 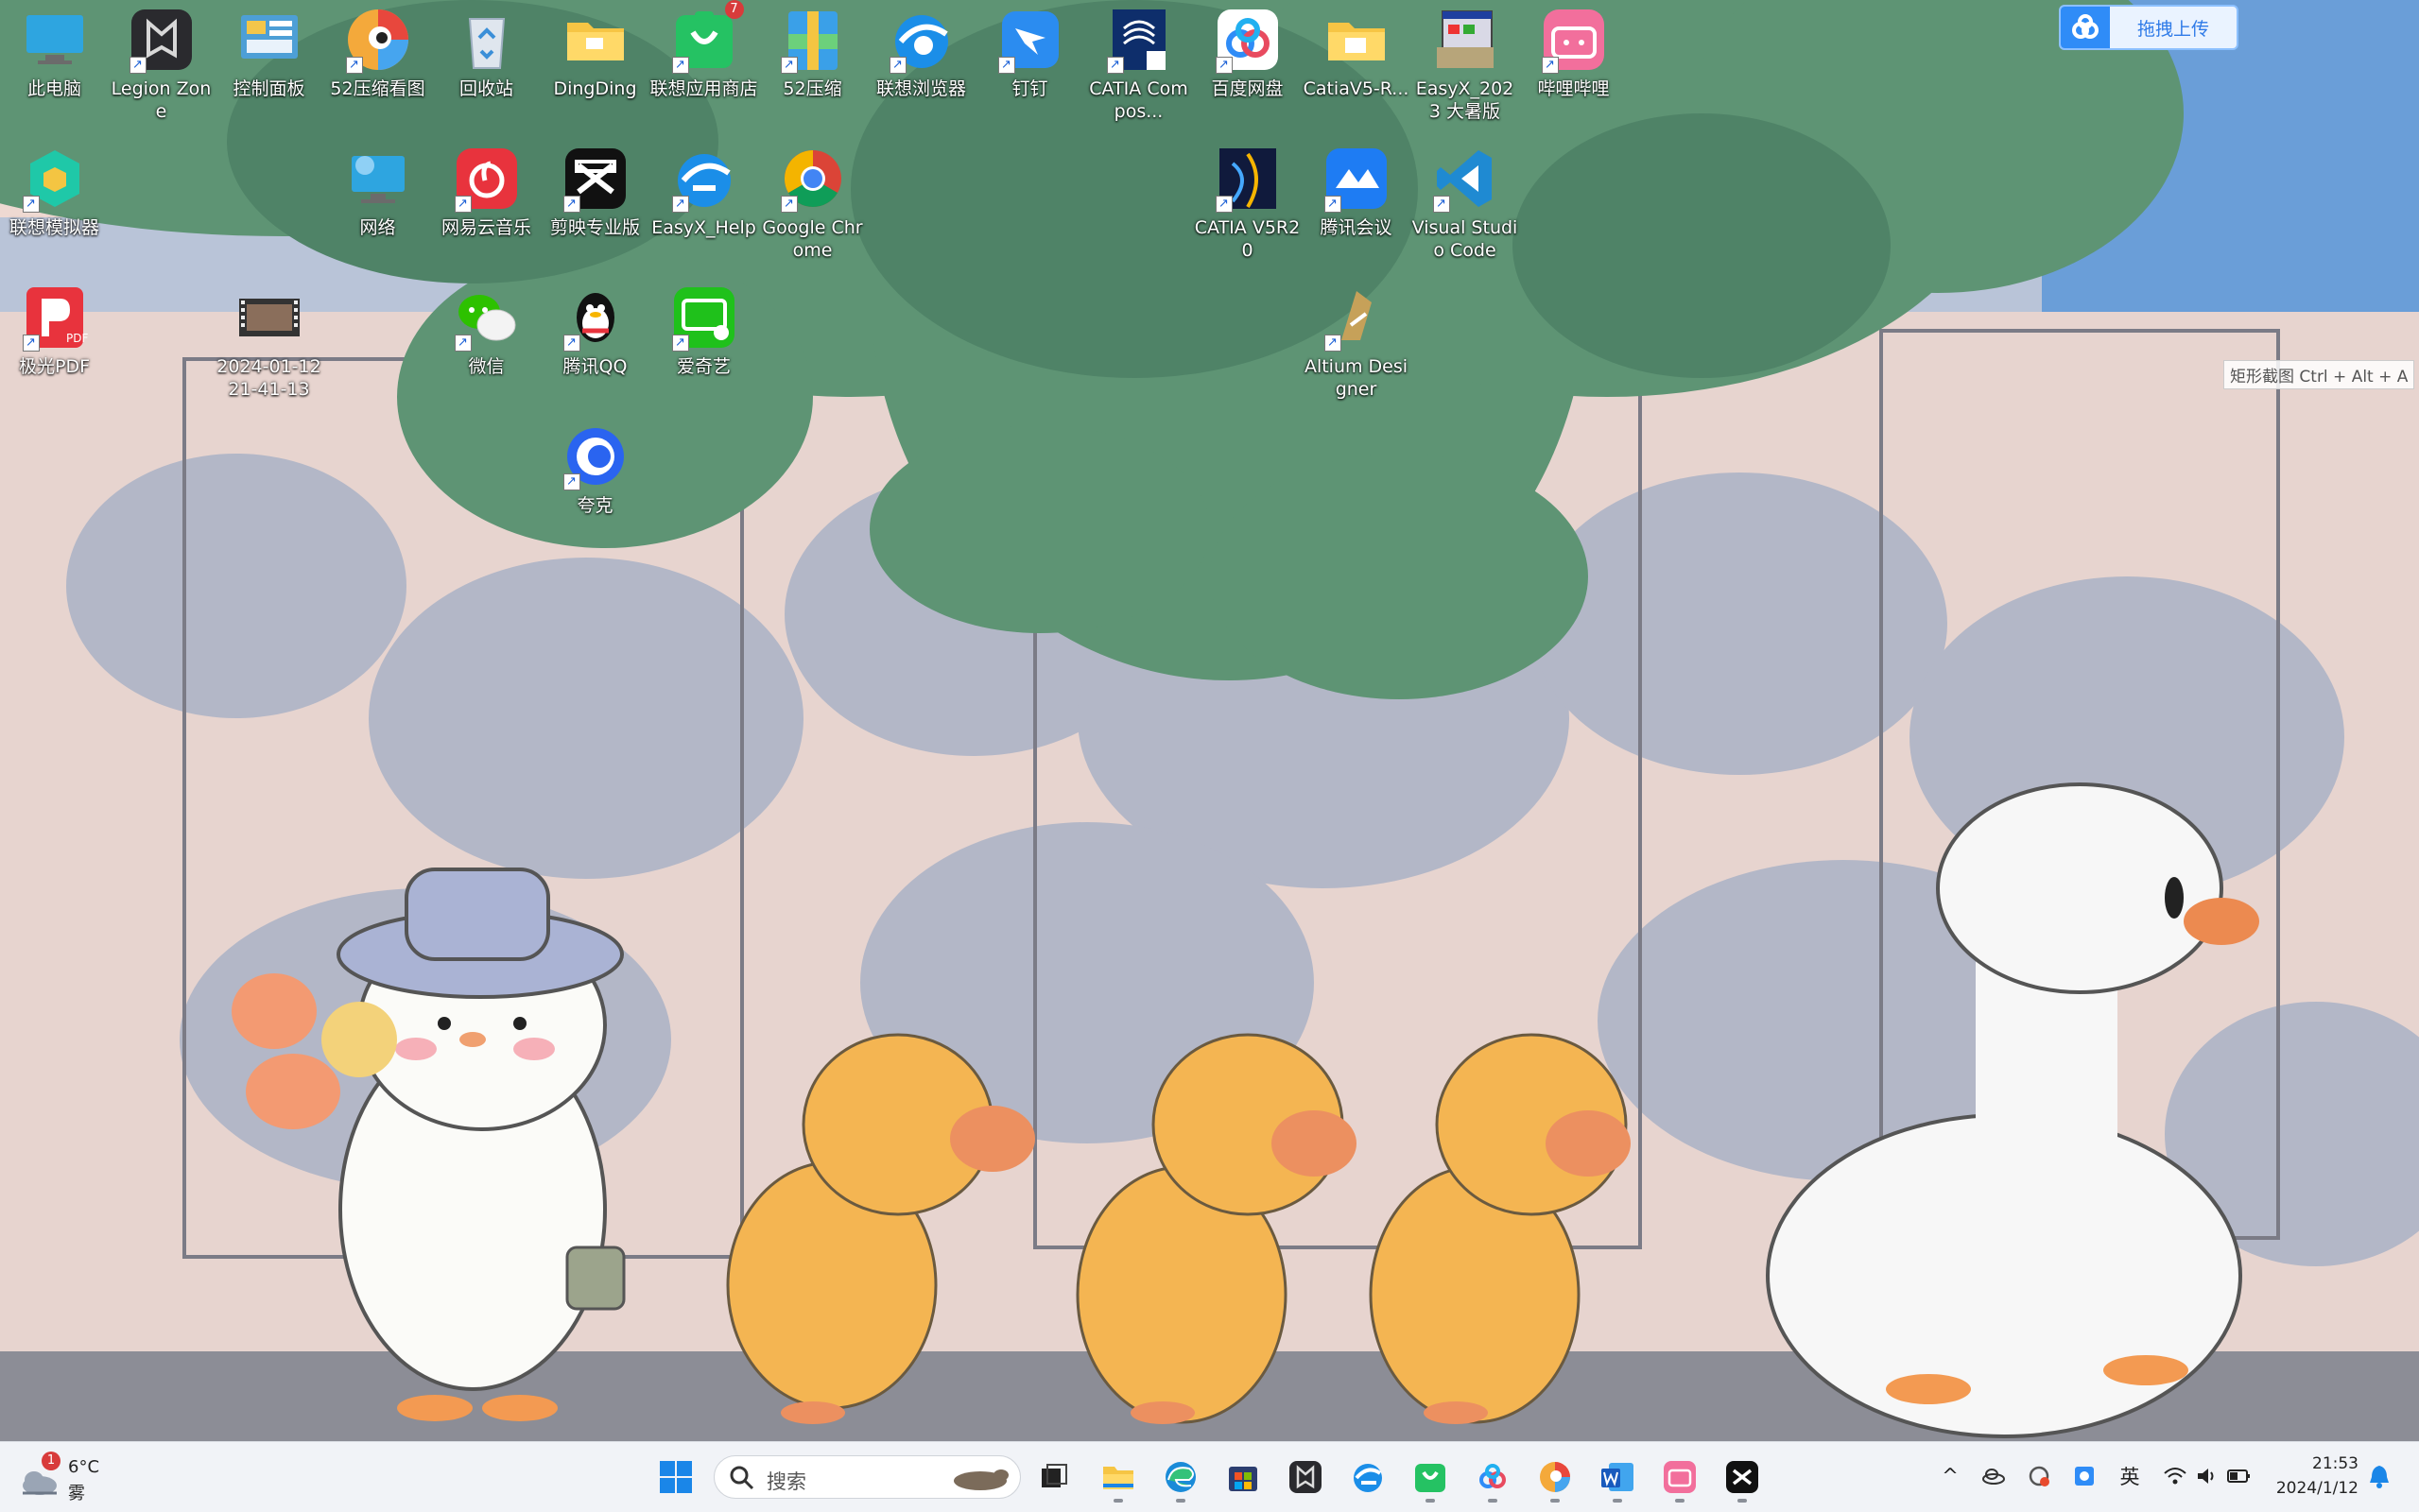 I want to click on taskbar-edge, so click(x=1180, y=1478).